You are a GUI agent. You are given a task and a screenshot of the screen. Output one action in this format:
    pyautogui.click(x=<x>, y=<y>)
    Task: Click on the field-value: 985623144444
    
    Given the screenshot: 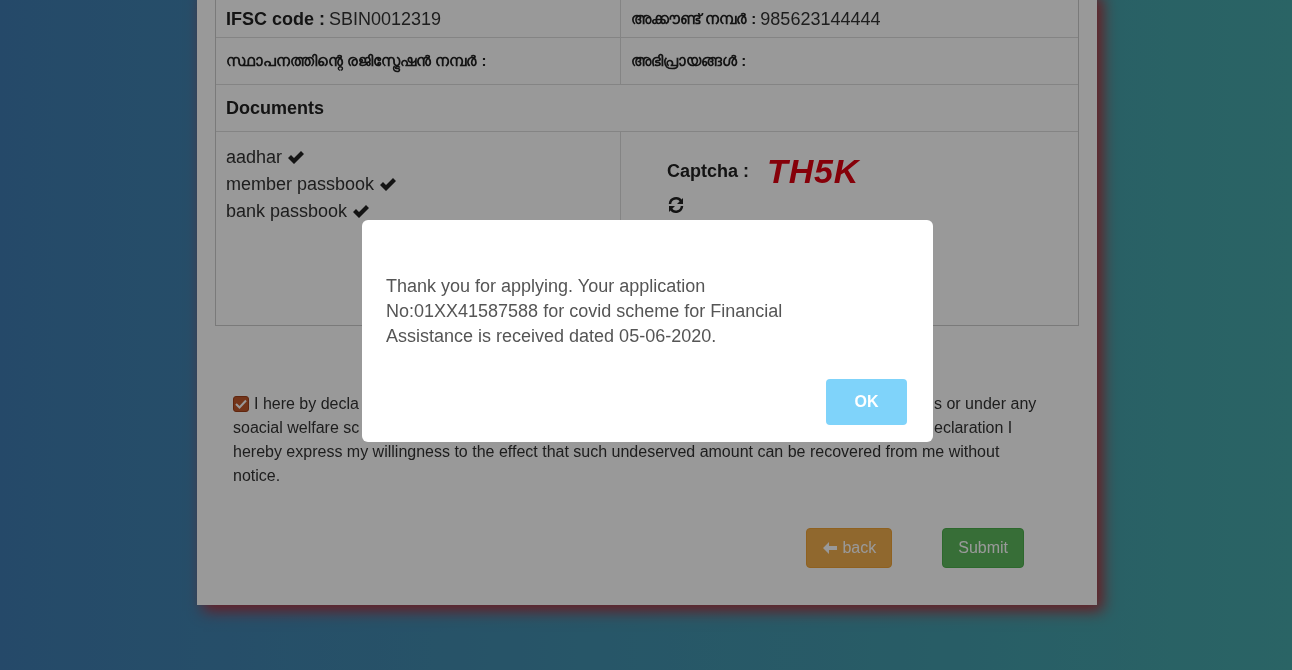 What is the action you would take?
    pyautogui.click(x=820, y=19)
    